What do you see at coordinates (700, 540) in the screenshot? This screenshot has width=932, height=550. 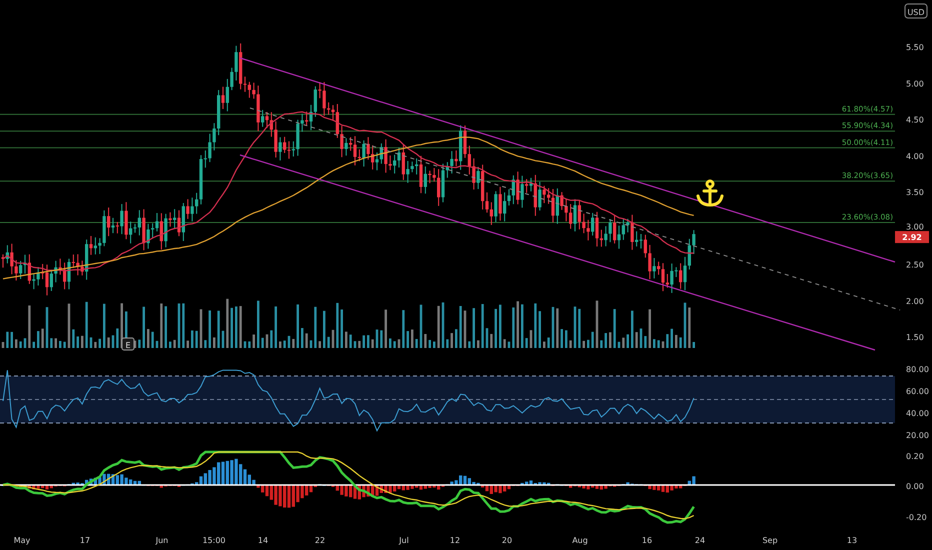 I see `time-axis-label: 24` at bounding box center [700, 540].